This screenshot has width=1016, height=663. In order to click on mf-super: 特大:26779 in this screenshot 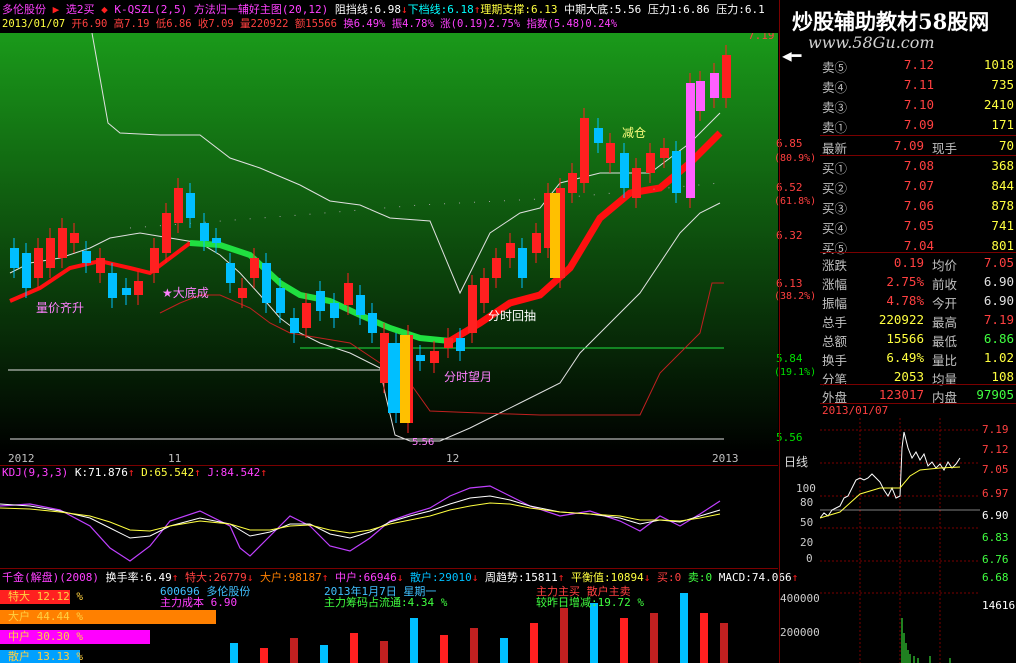, I will do `click(215, 577)`.